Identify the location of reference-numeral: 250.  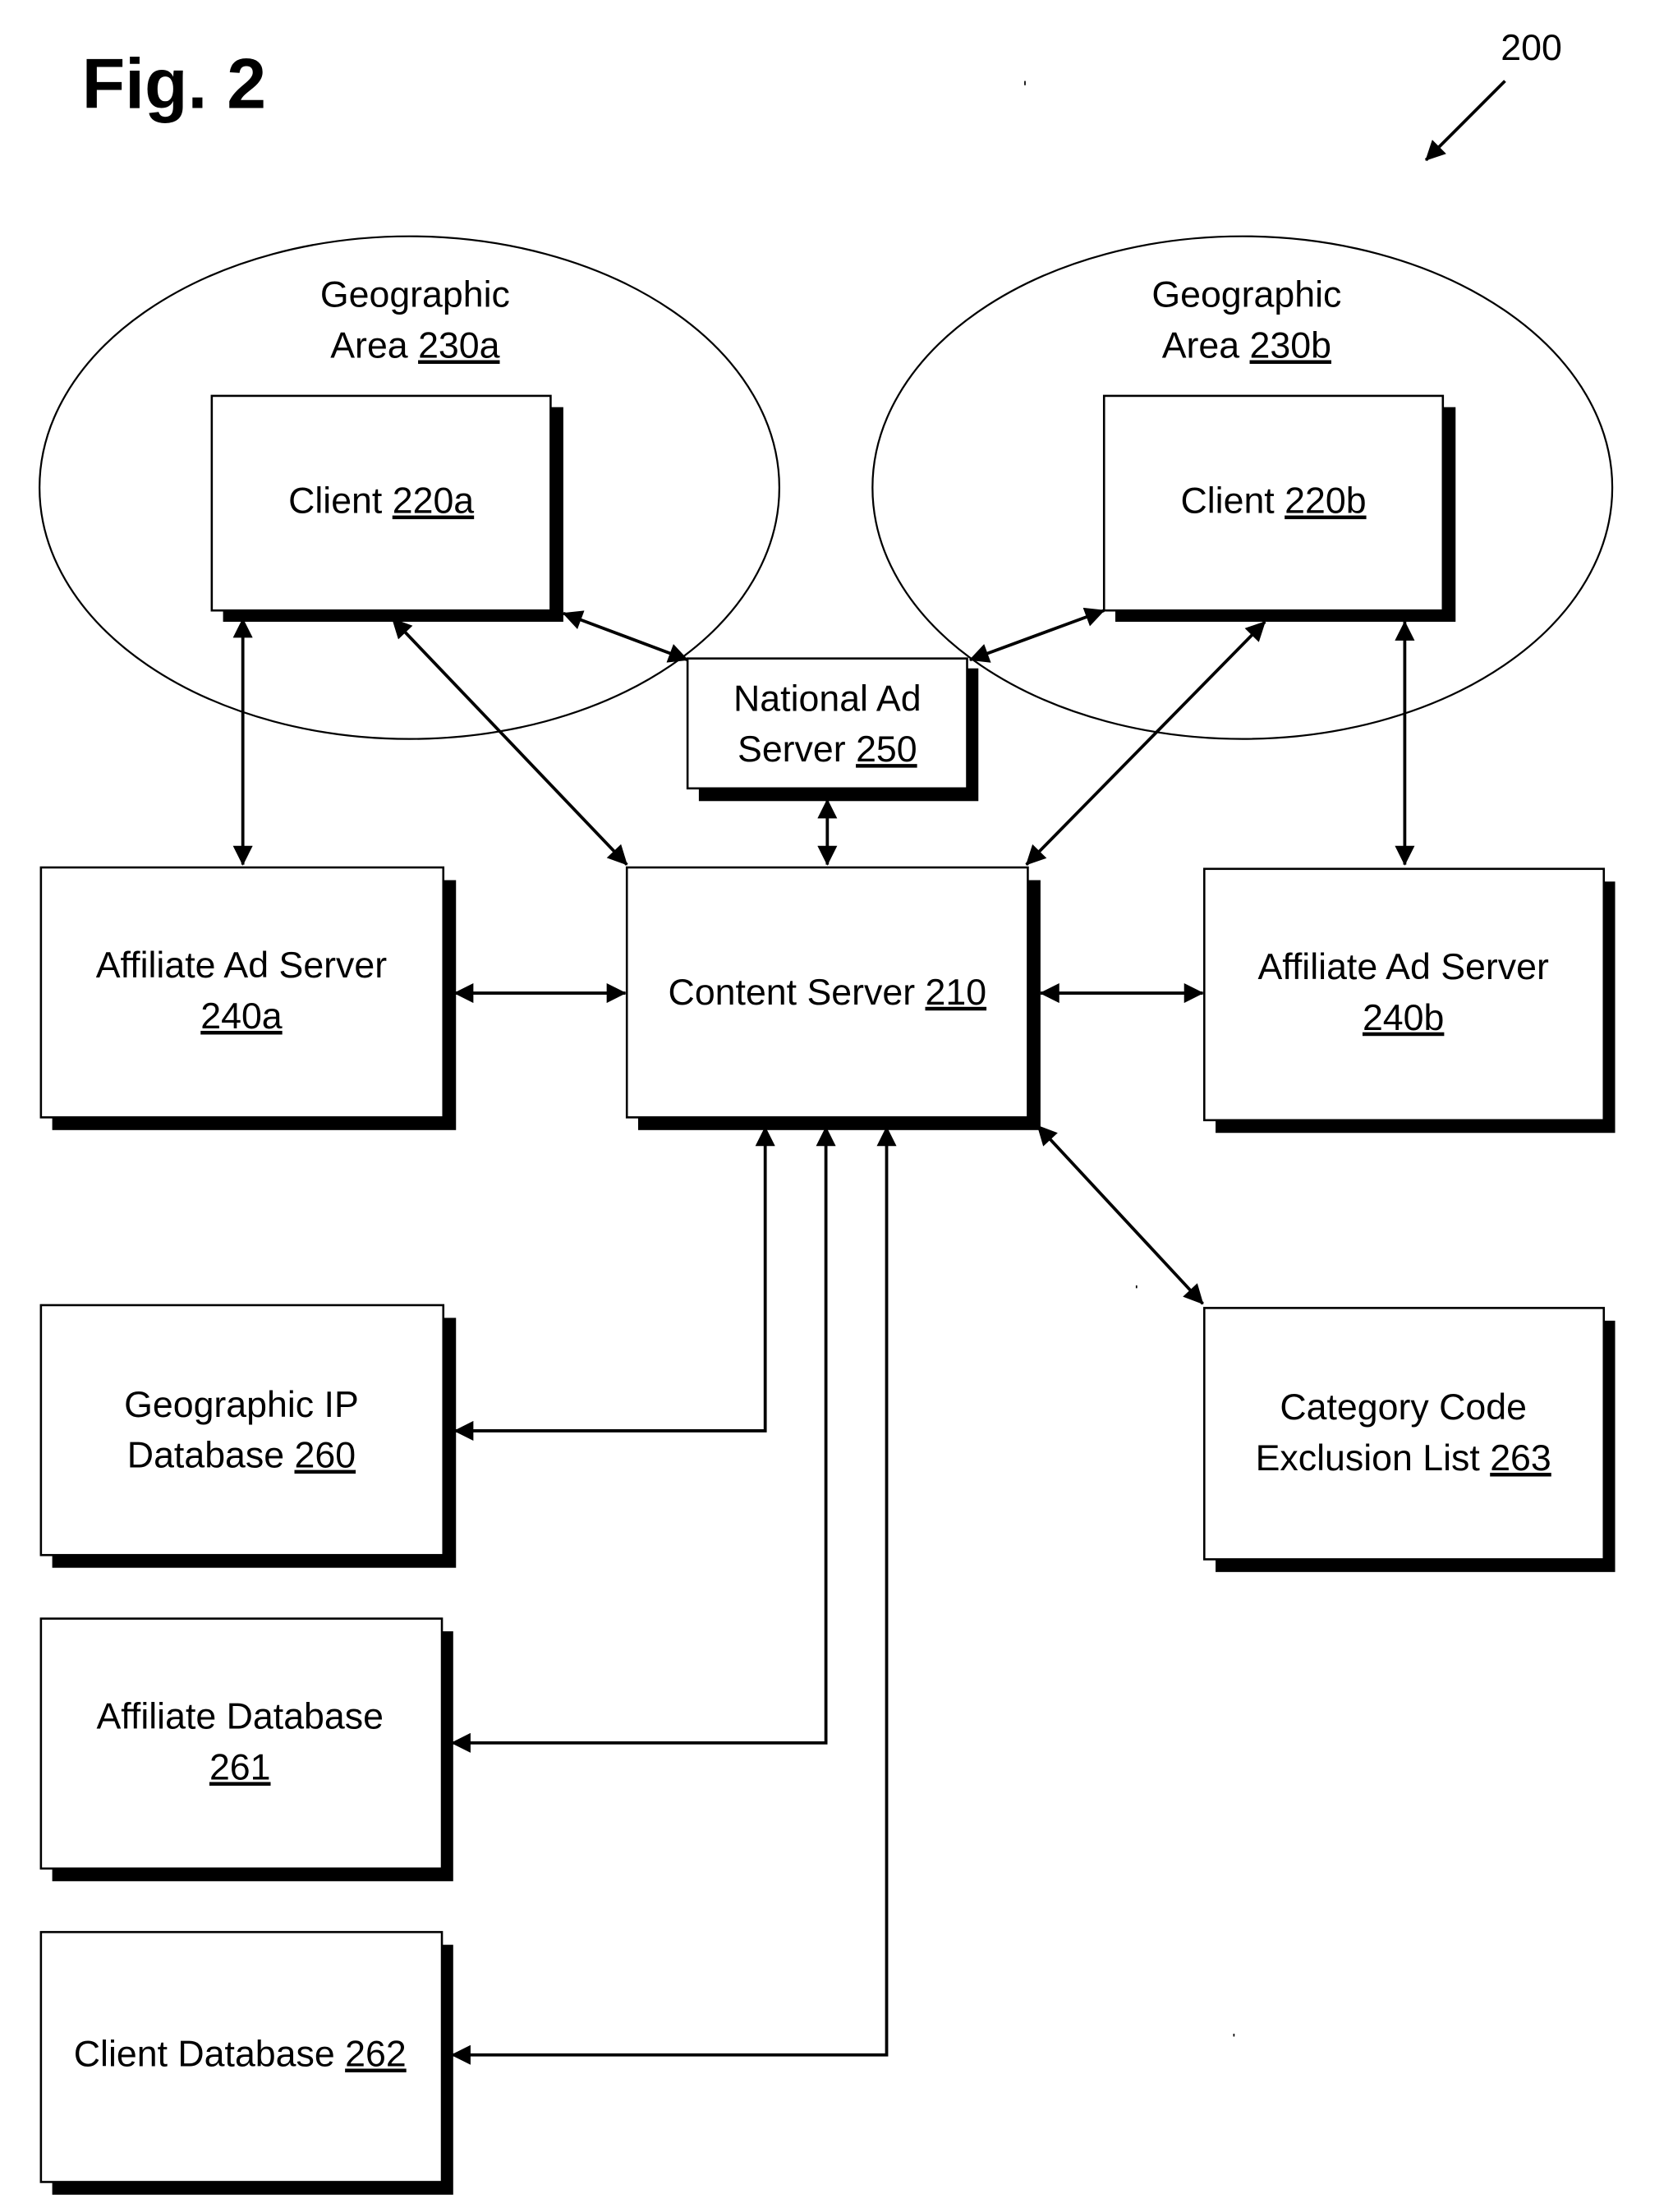
(886, 749).